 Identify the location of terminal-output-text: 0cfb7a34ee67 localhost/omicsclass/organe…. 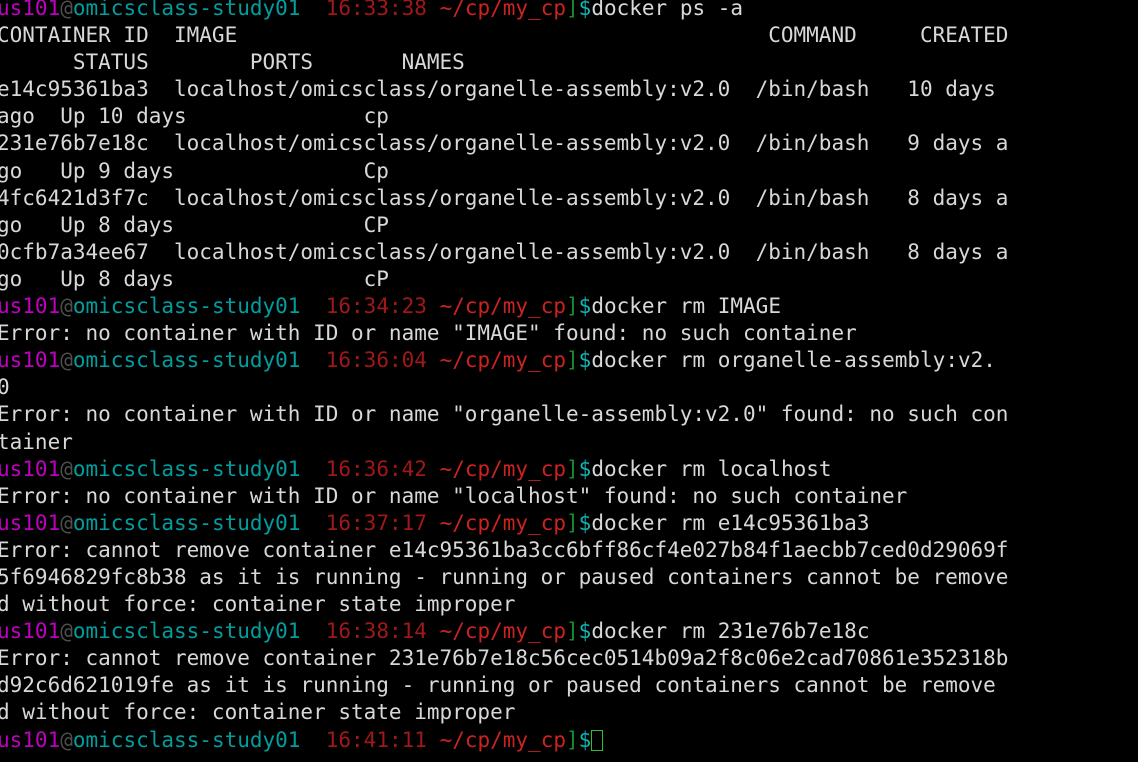
(504, 251).